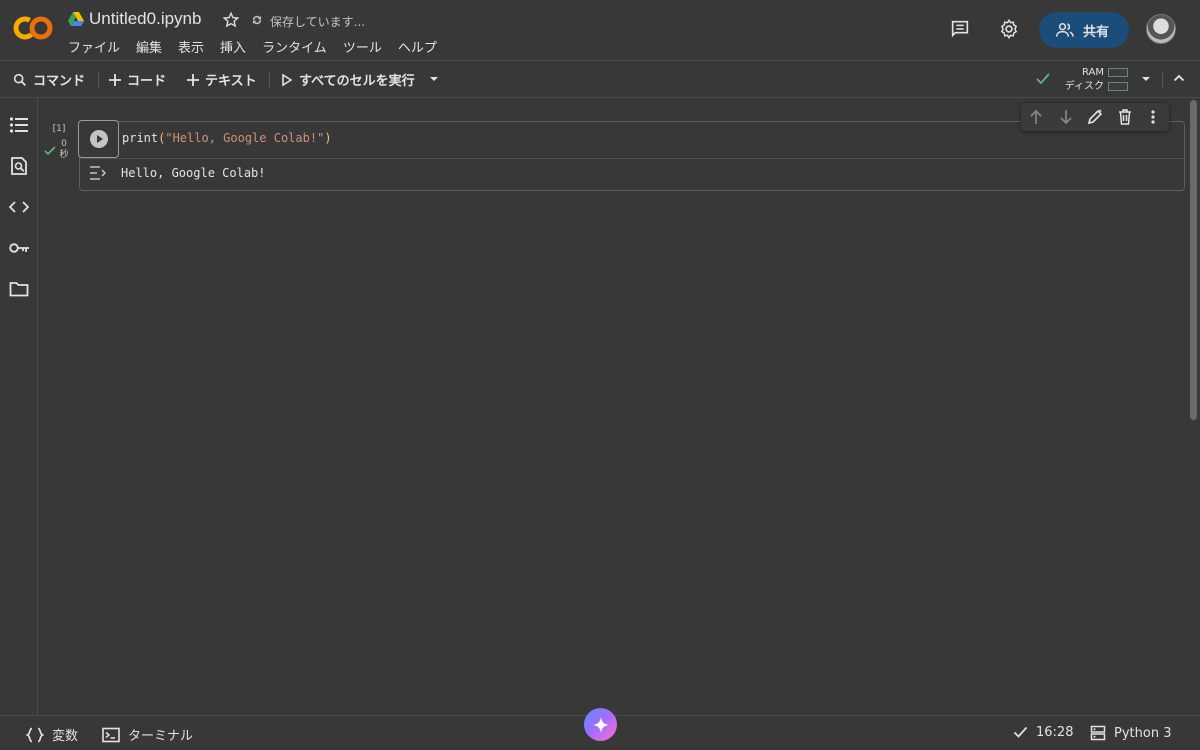 The width and height of the screenshot is (1200, 750). What do you see at coordinates (245, 138) in the screenshot?
I see `code-string: "Hello, Google Colab!"` at bounding box center [245, 138].